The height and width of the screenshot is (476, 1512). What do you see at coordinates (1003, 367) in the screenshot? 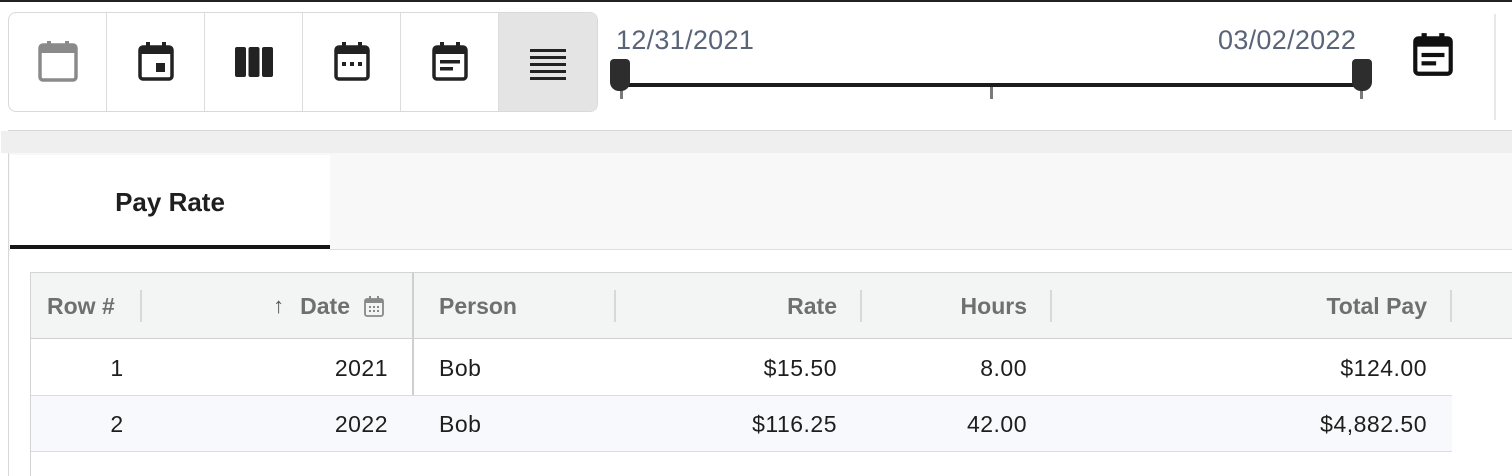
I see `cell-hours: 8.00` at bounding box center [1003, 367].